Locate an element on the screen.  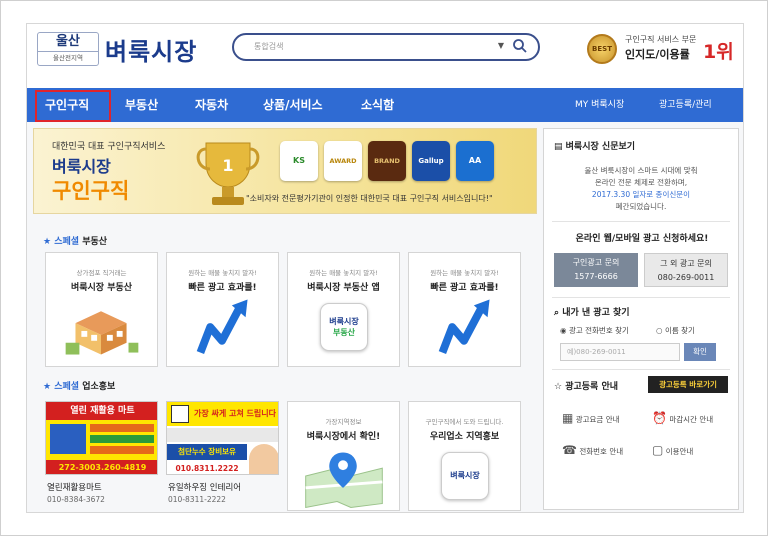
realestate-card-3: 원하는 매물 놓치지 말자! 벼룩시장 부동산 앱 벼룩시장 부동산 is located at coordinates (343, 309).